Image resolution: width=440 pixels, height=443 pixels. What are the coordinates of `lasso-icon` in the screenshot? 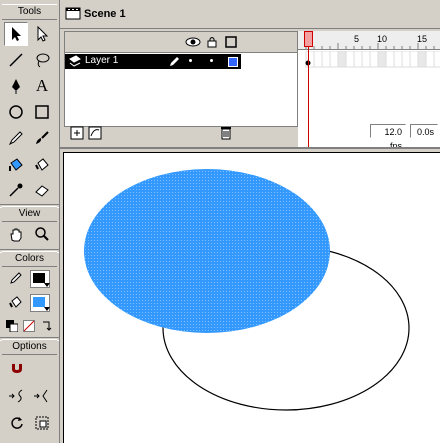 It's located at (43, 60).